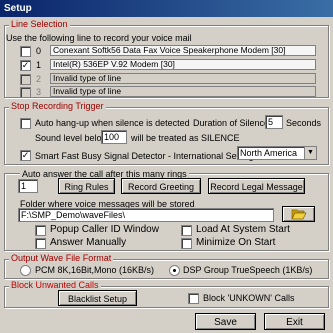 The image size is (333, 333). What do you see at coordinates (61, 258) in the screenshot?
I see `wave-format-legend: Output Wave File Format` at bounding box center [61, 258].